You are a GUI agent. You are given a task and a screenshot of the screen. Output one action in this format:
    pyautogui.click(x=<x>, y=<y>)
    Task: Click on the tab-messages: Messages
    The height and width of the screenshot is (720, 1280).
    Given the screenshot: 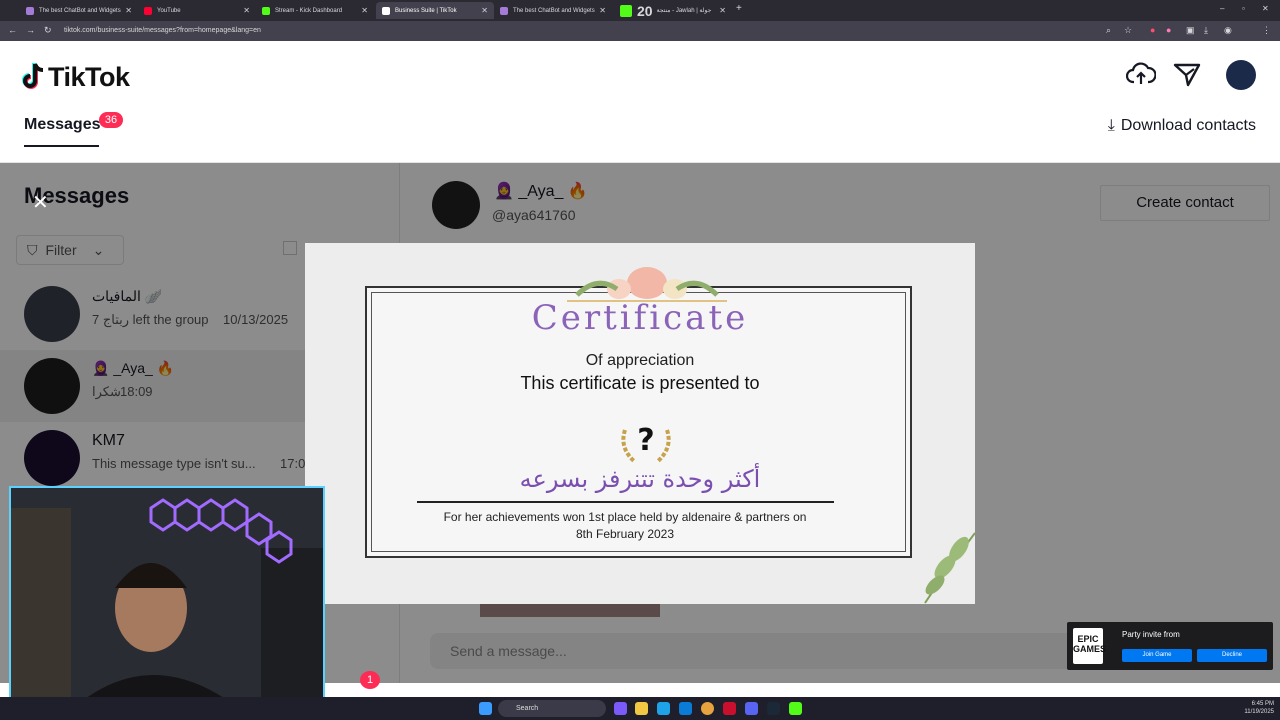 What is the action you would take?
    pyautogui.click(x=62, y=125)
    